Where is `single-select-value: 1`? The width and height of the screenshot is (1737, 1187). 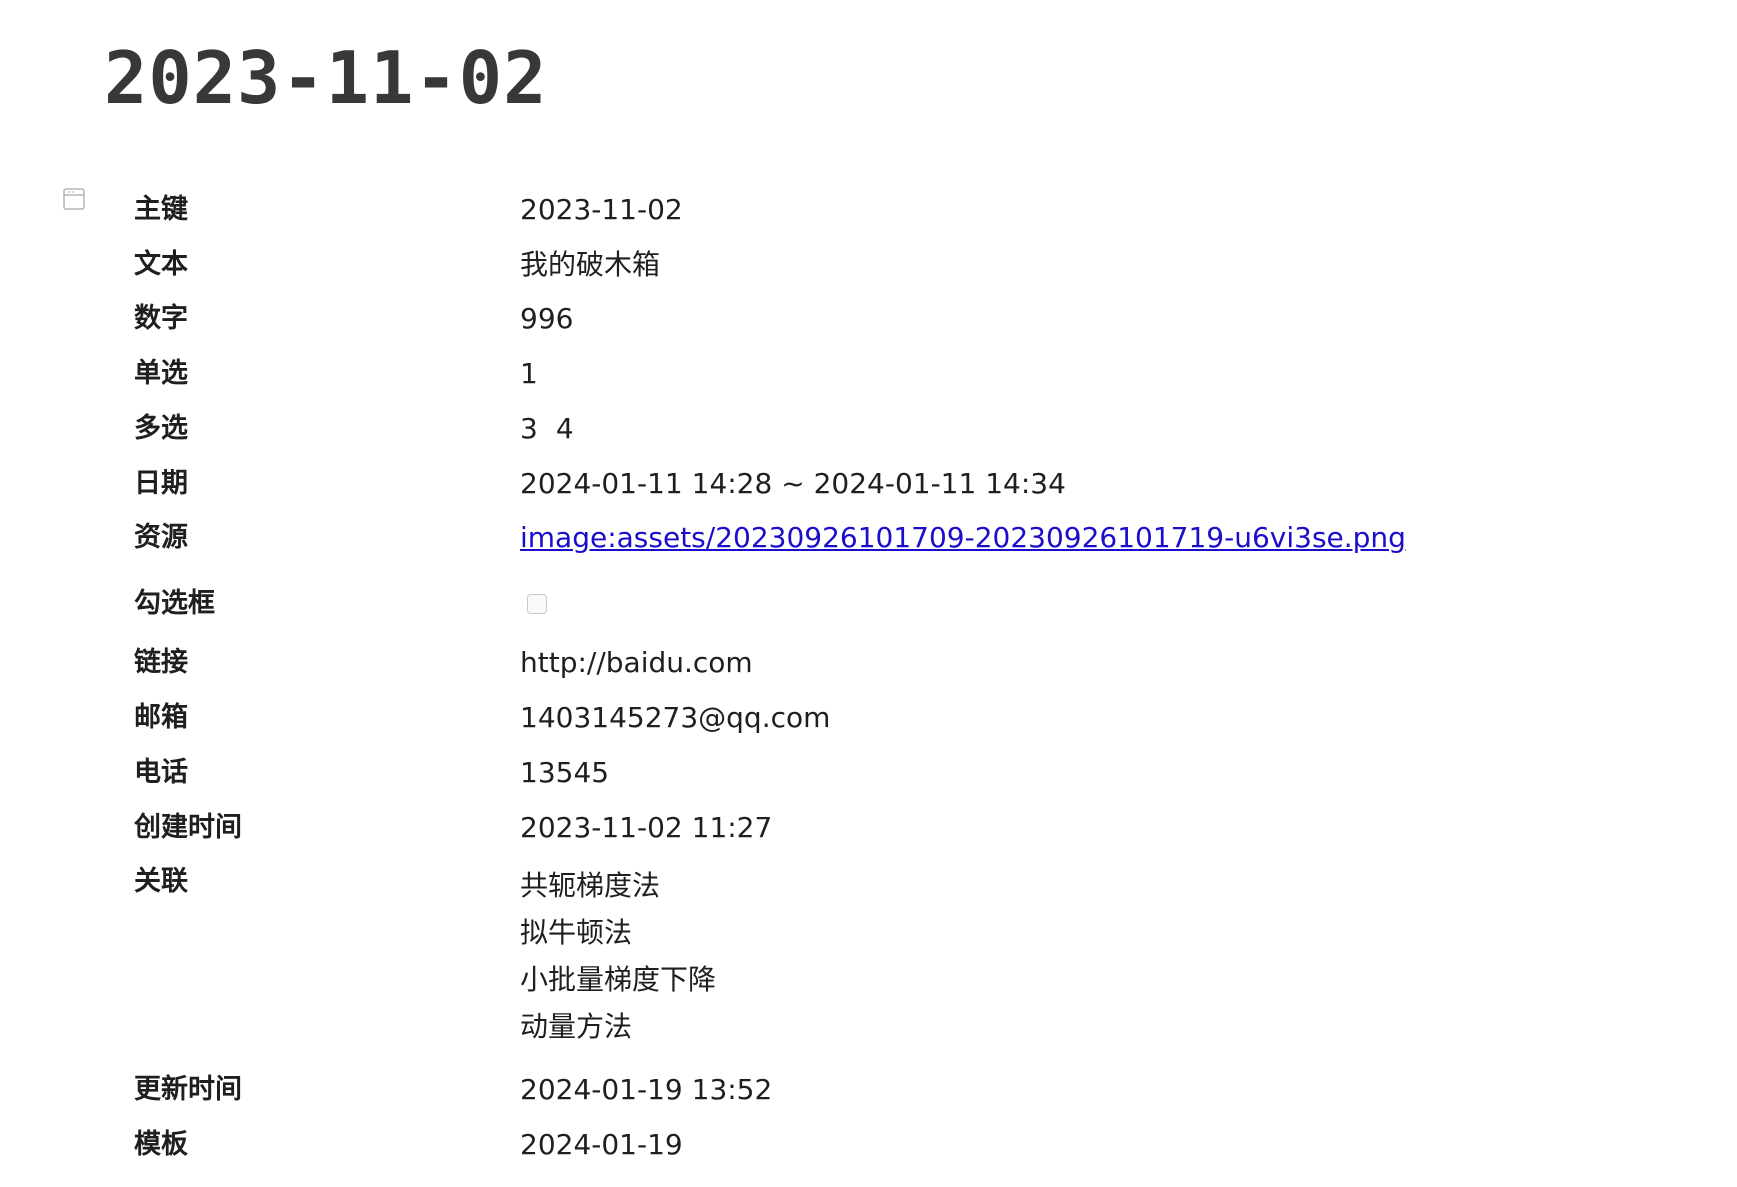
single-select-value: 1 is located at coordinates (529, 374).